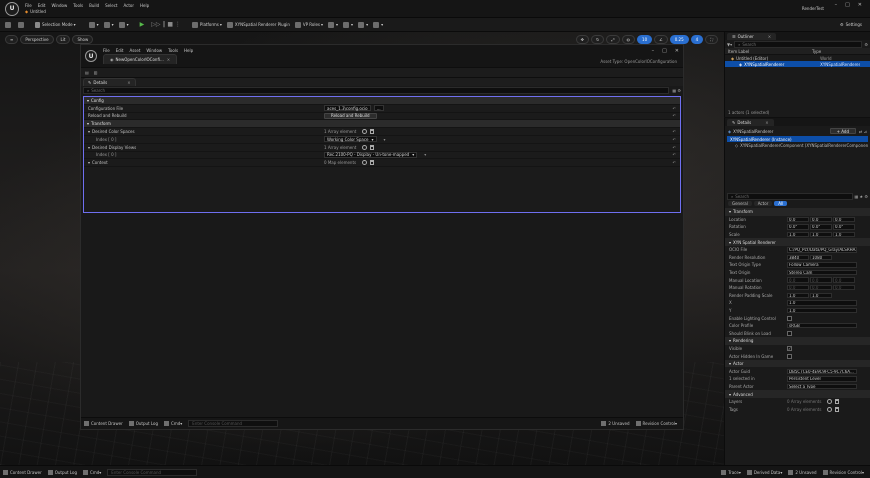 The image size is (870, 478). What do you see at coordinates (802, 472) in the screenshot?
I see `unsaved-button: 2 Unsaved` at bounding box center [802, 472].